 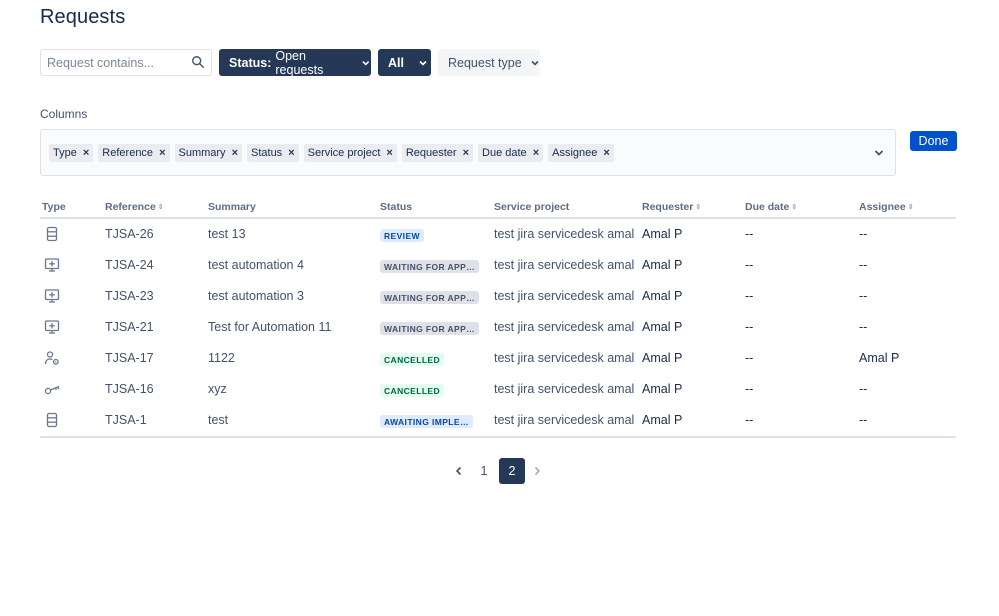 I want to click on column-header: Due date ⇕, so click(x=771, y=207).